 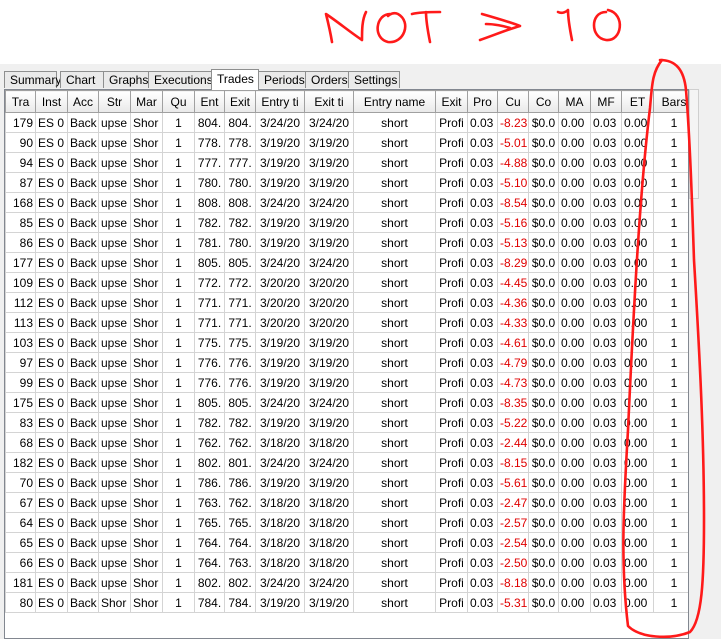 What do you see at coordinates (670, 101) in the screenshot?
I see `column-header: Bars` at bounding box center [670, 101].